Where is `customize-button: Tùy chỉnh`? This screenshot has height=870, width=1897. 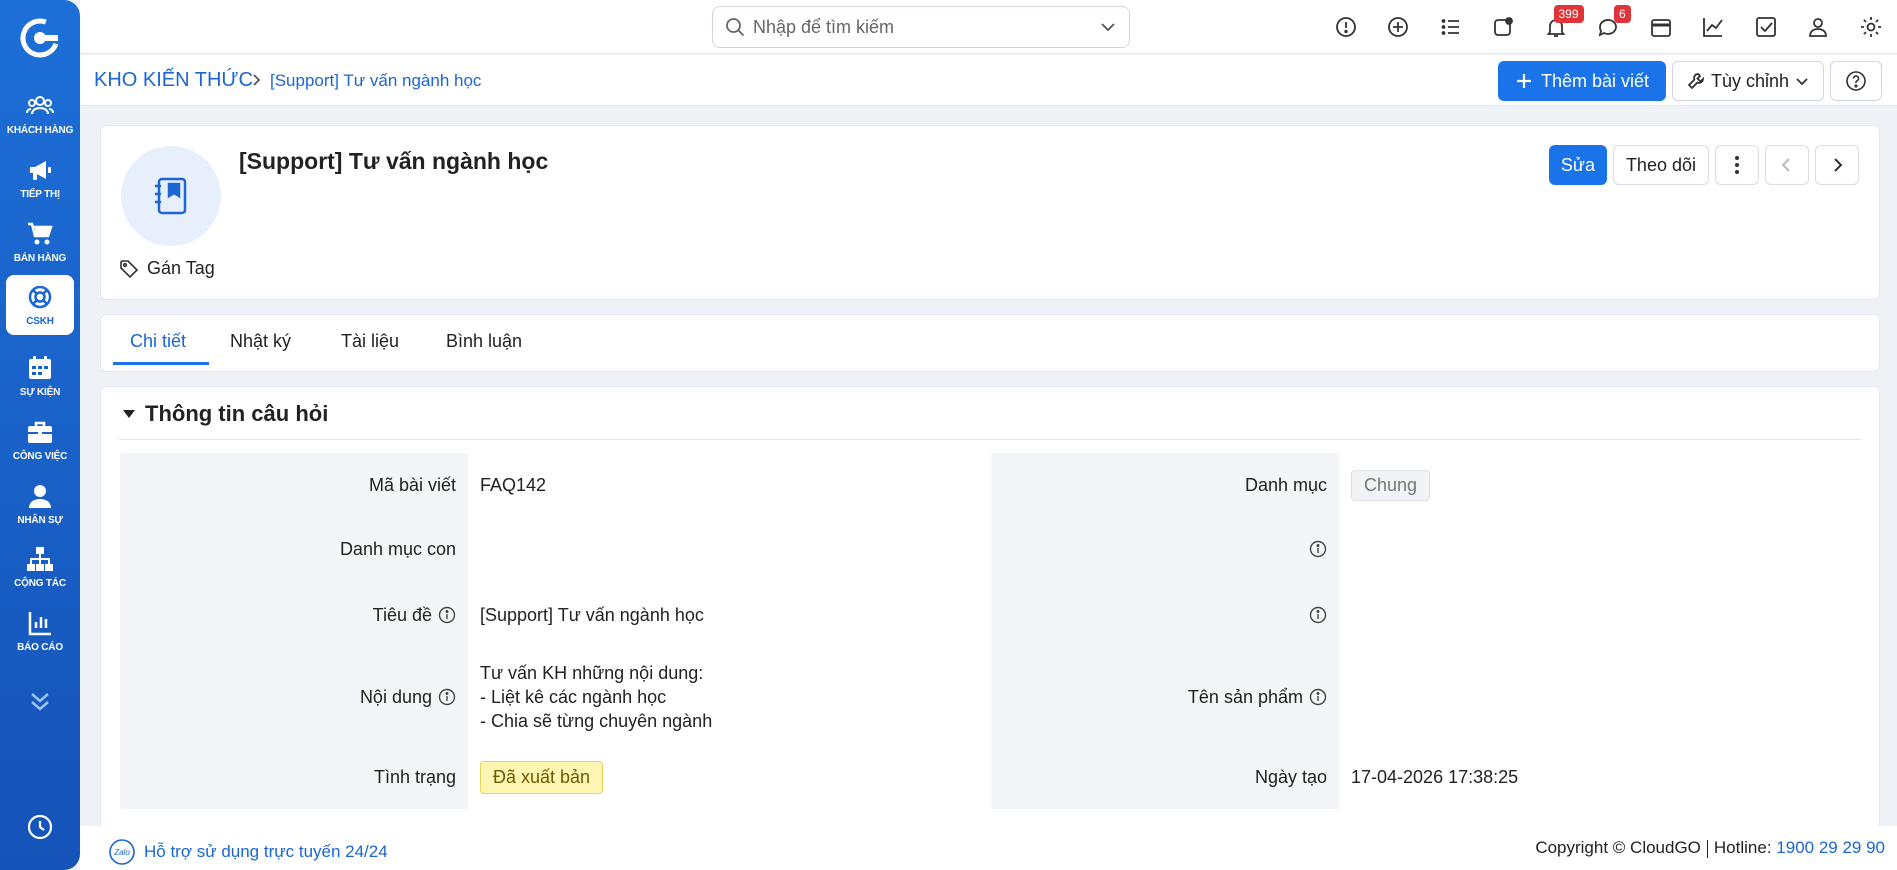 customize-button: Tùy chỉnh is located at coordinates (1748, 81).